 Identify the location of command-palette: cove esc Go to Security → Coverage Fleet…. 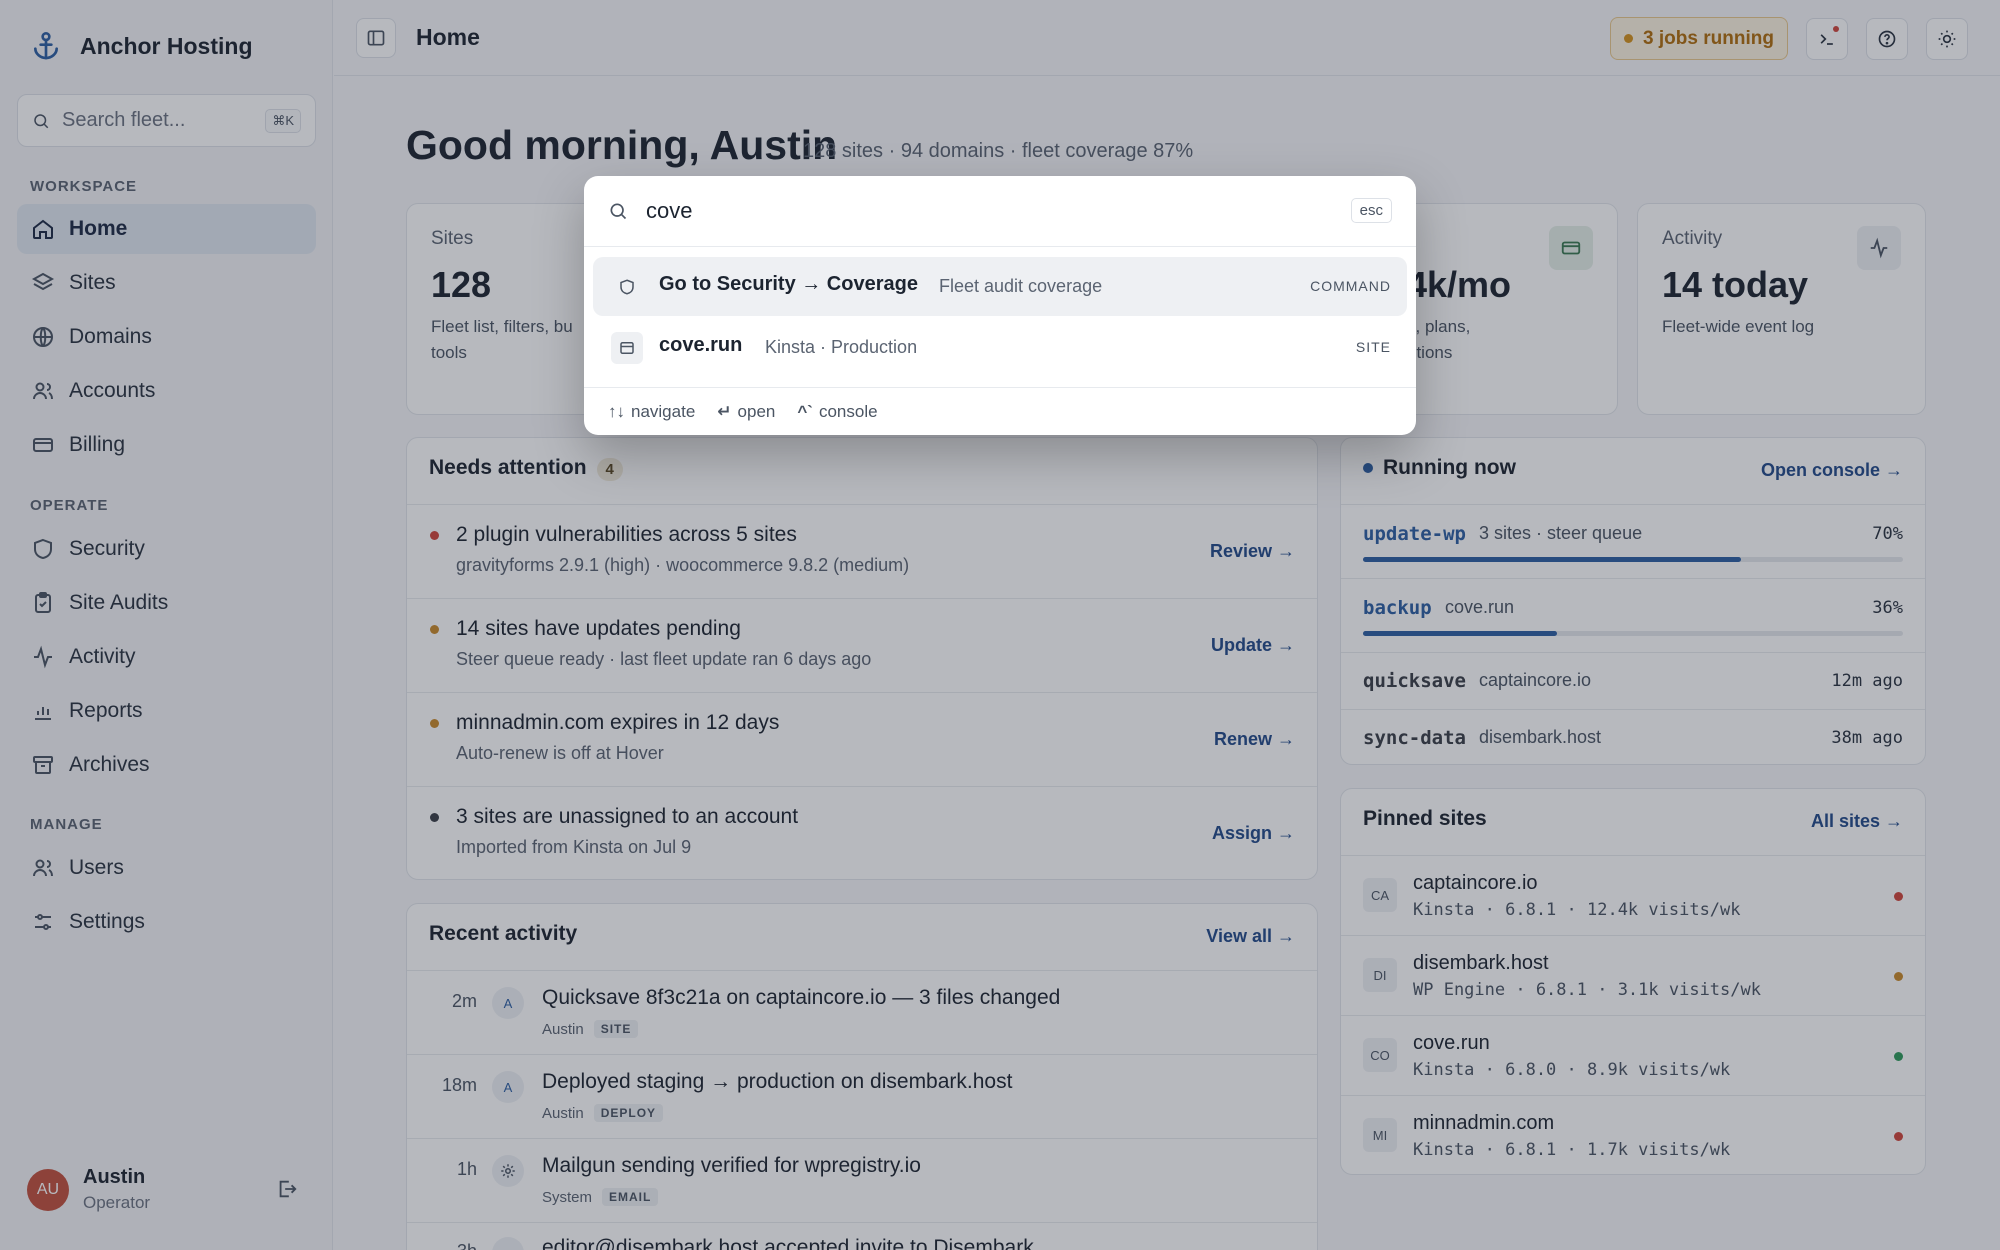
(1000, 305).